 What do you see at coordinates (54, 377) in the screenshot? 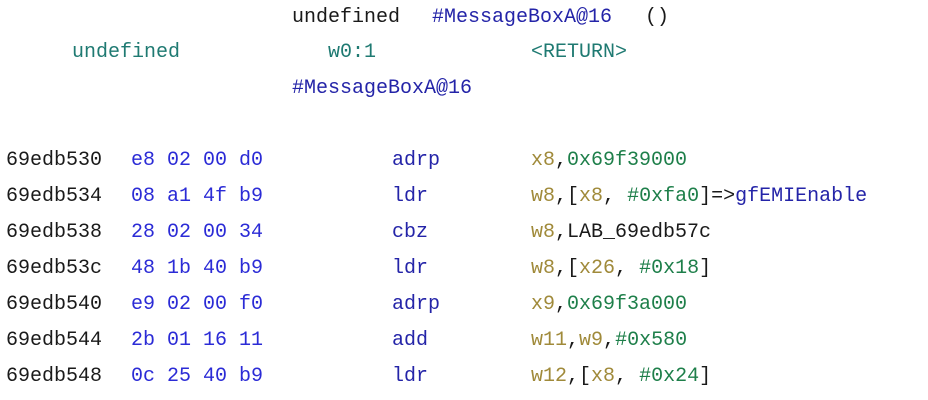
I see `instruction-address: 69edb548` at bounding box center [54, 377].